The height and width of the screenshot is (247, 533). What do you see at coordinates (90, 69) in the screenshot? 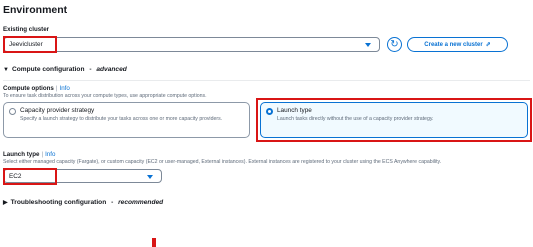
I see `compute-configuration-dash: -` at bounding box center [90, 69].